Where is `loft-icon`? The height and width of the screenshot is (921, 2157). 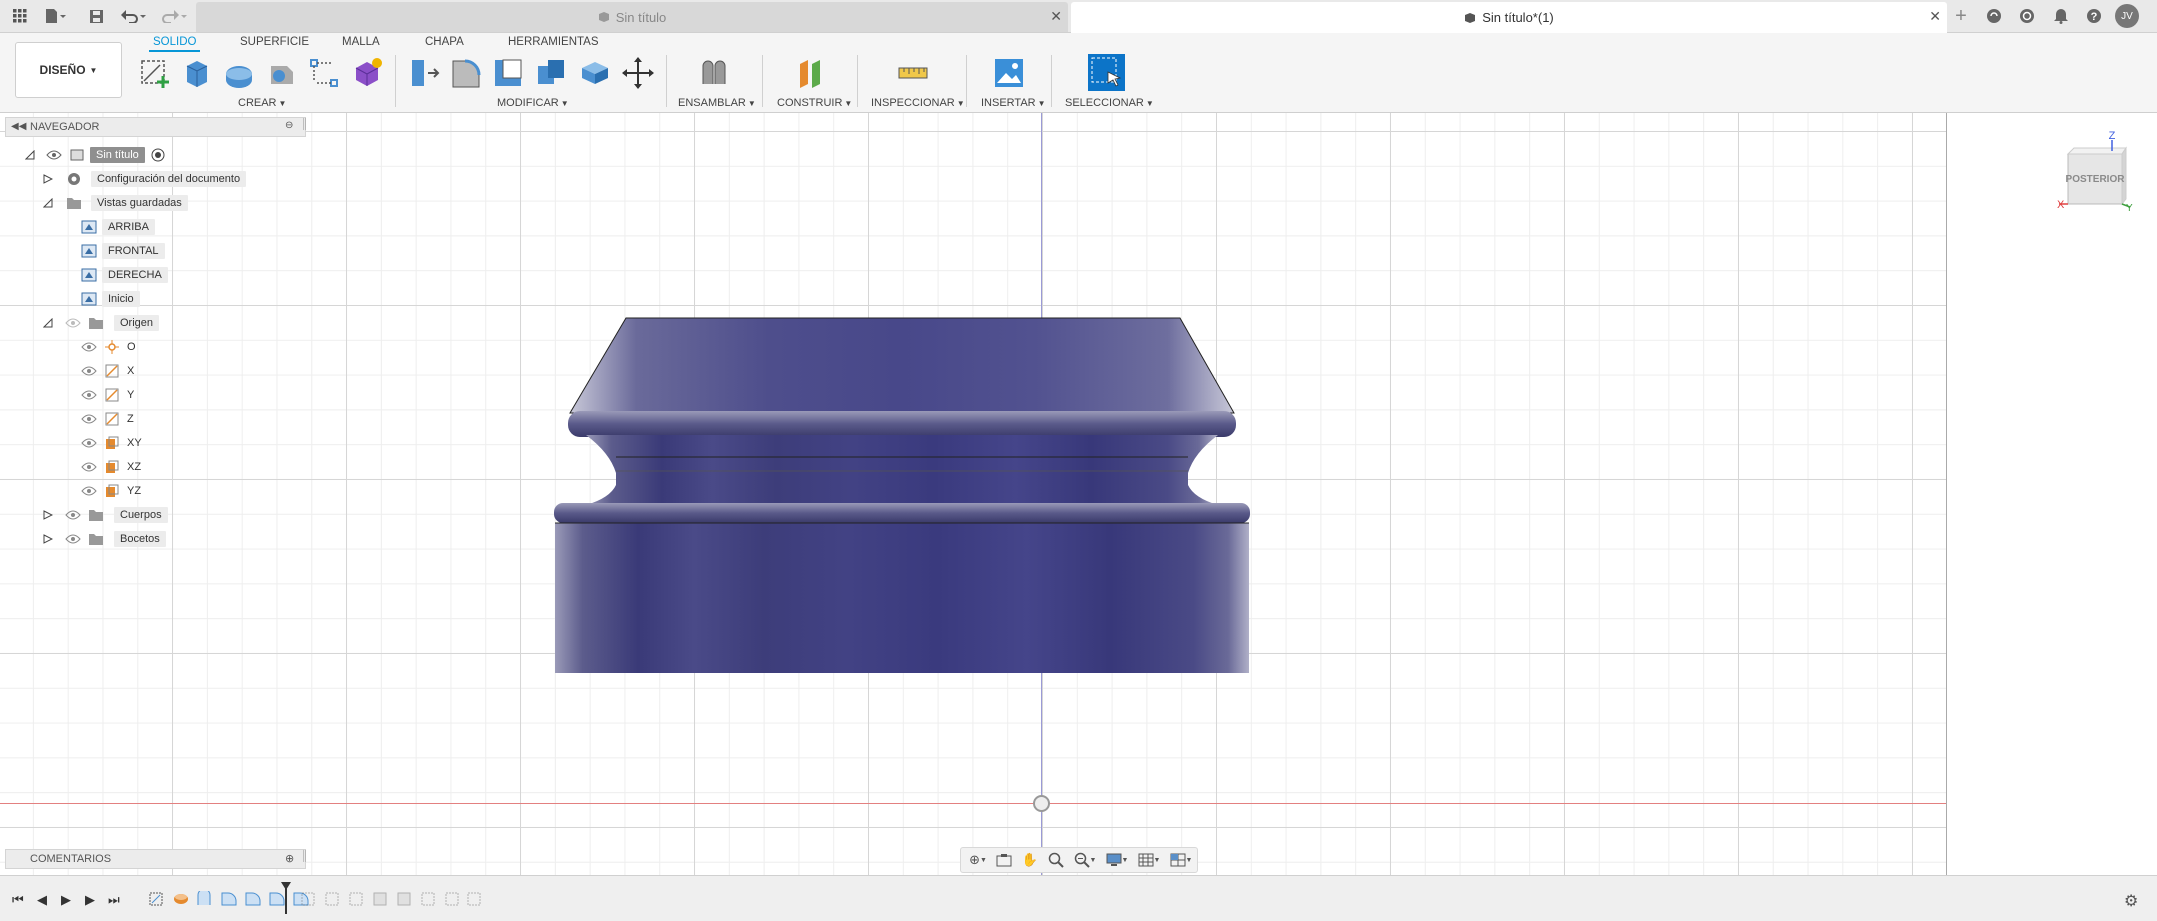
loft-icon is located at coordinates (324, 73).